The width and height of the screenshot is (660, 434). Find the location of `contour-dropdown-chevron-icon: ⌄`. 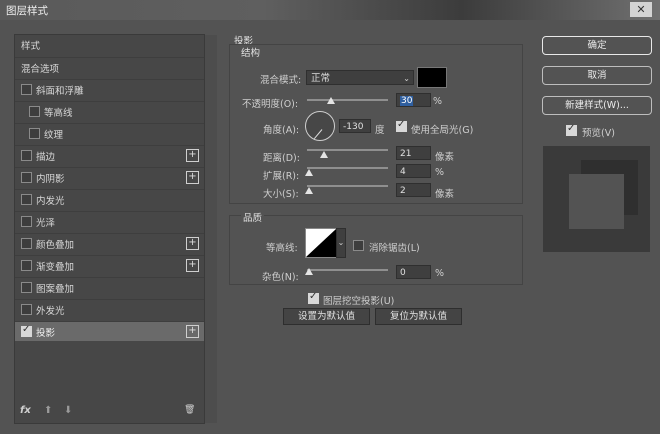

contour-dropdown-chevron-icon: ⌄ is located at coordinates (341, 243).